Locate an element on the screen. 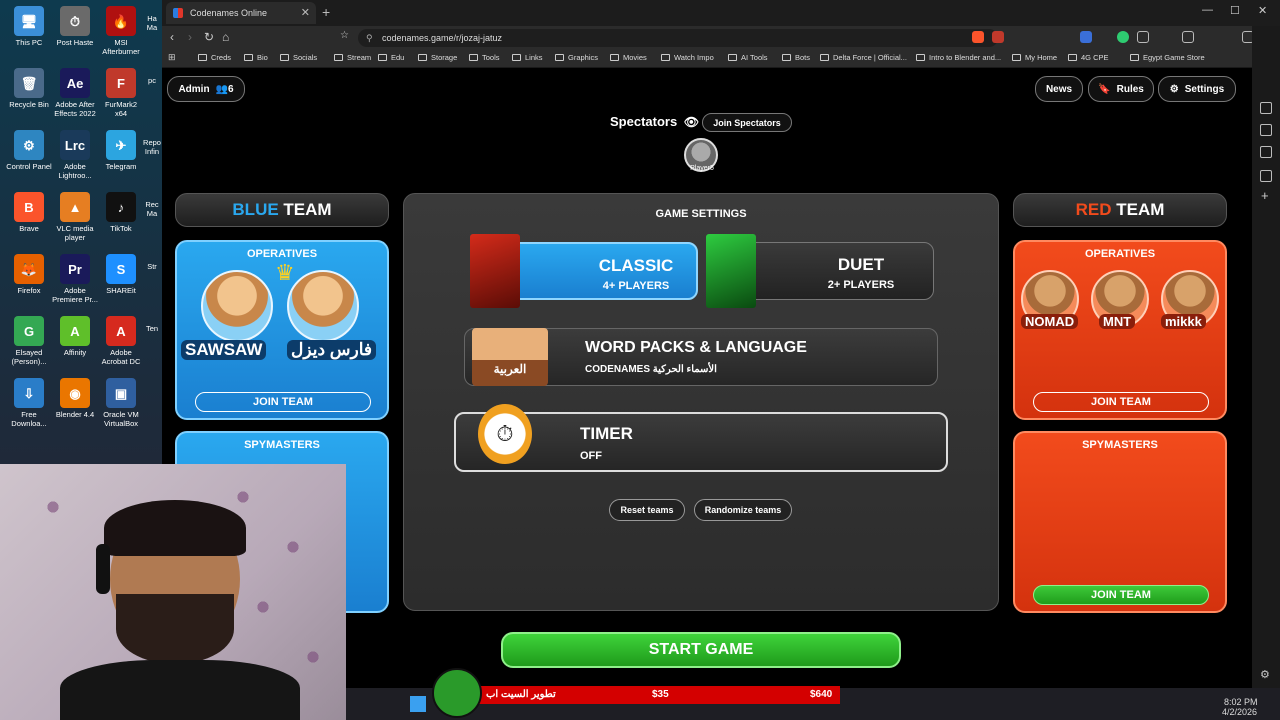 The width and height of the screenshot is (1280, 720). grammarly-icon is located at coordinates (1123, 37).